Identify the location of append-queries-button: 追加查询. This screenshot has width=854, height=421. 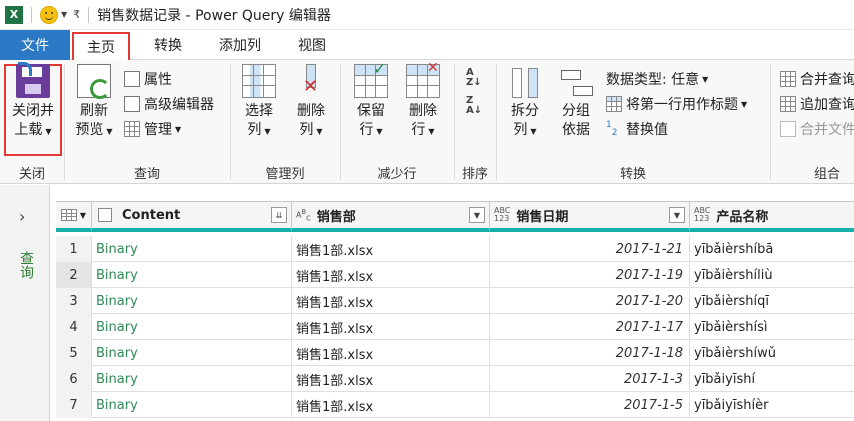
(817, 104).